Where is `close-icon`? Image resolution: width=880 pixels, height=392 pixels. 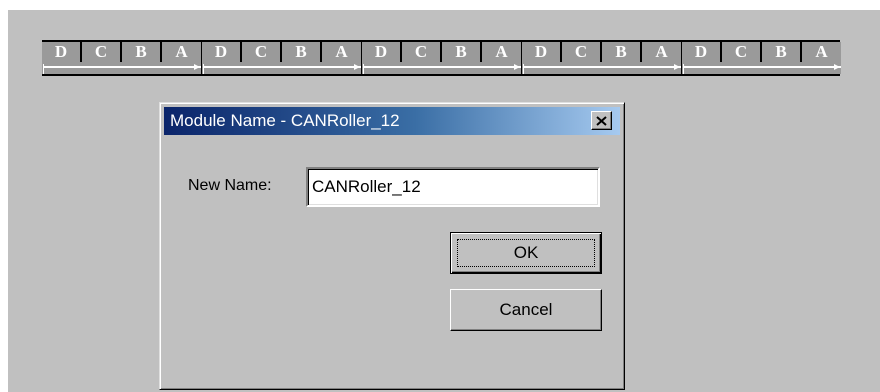 close-icon is located at coordinates (601, 120).